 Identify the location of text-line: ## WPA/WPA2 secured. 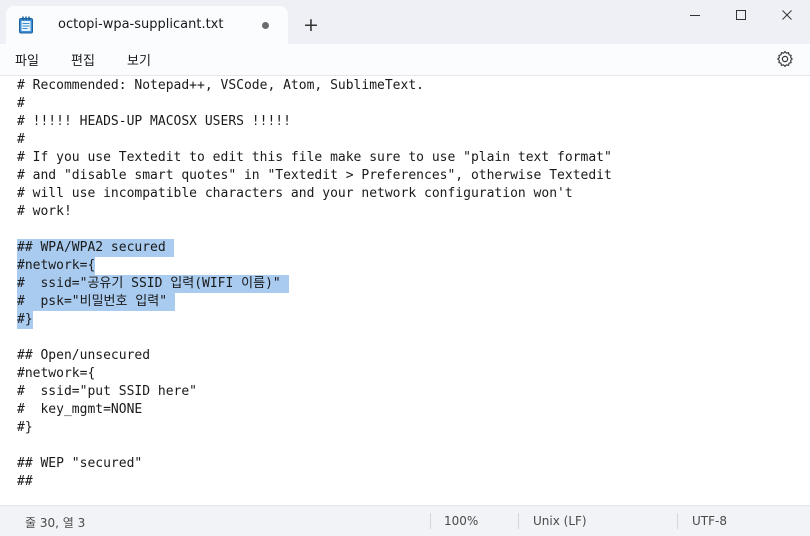
(95, 248).